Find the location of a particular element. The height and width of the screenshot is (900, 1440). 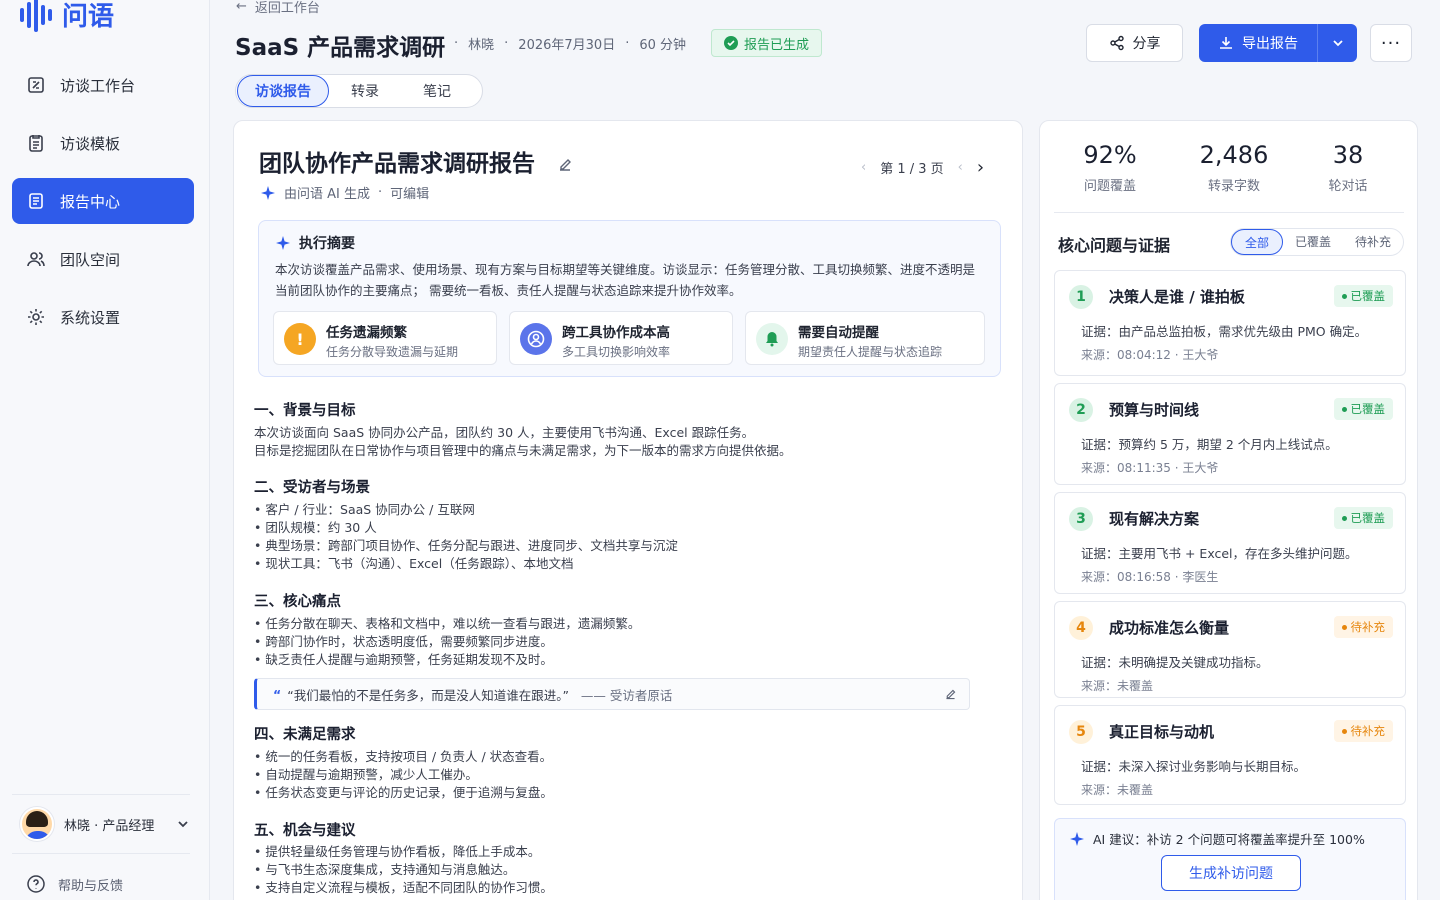

question-filter: 全部 已覆盖 待补充 is located at coordinates (1317, 242).